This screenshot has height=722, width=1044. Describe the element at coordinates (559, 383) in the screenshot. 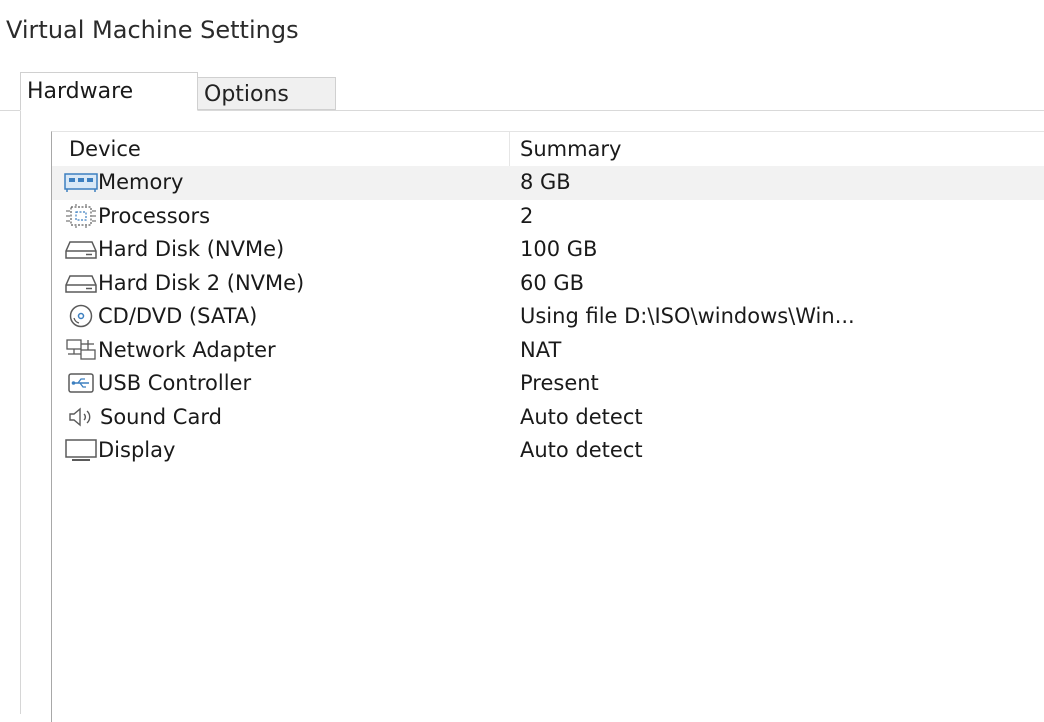

I see `device-summary: Present` at that location.